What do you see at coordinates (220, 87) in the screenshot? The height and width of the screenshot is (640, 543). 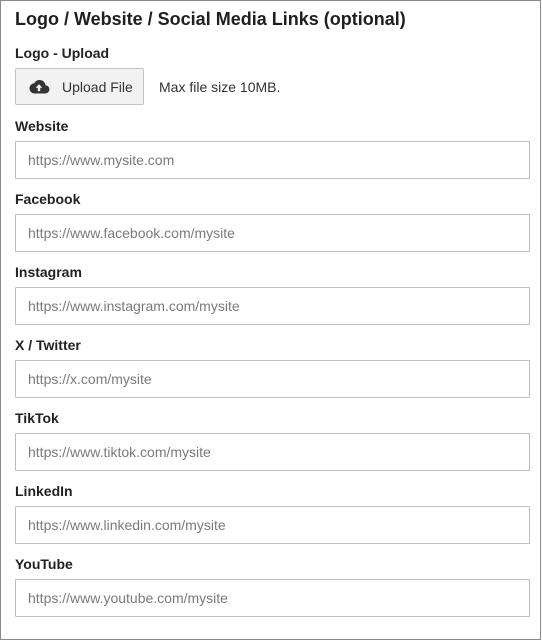 I see `max-file-size-text: Max file size 10MB.` at bounding box center [220, 87].